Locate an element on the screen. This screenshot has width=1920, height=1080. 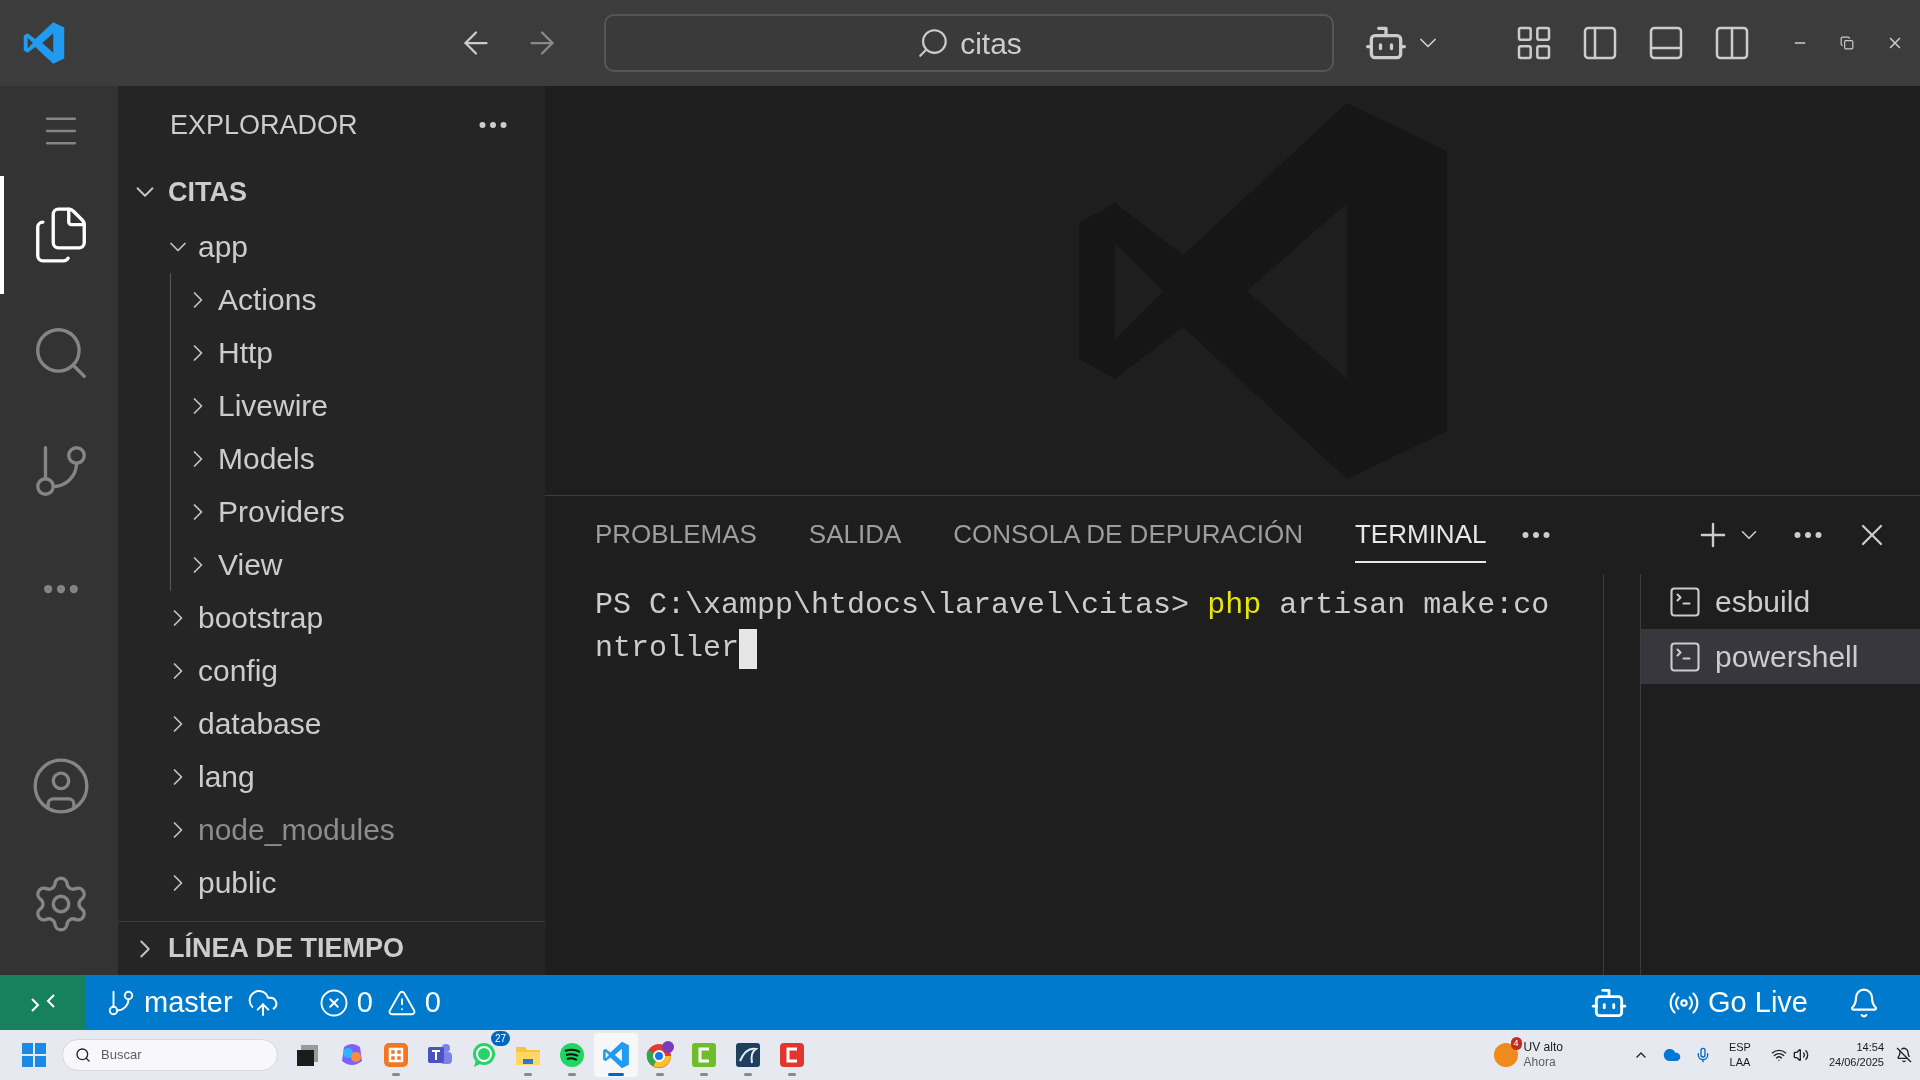
cloud-icon is located at coordinates (1671, 1055).